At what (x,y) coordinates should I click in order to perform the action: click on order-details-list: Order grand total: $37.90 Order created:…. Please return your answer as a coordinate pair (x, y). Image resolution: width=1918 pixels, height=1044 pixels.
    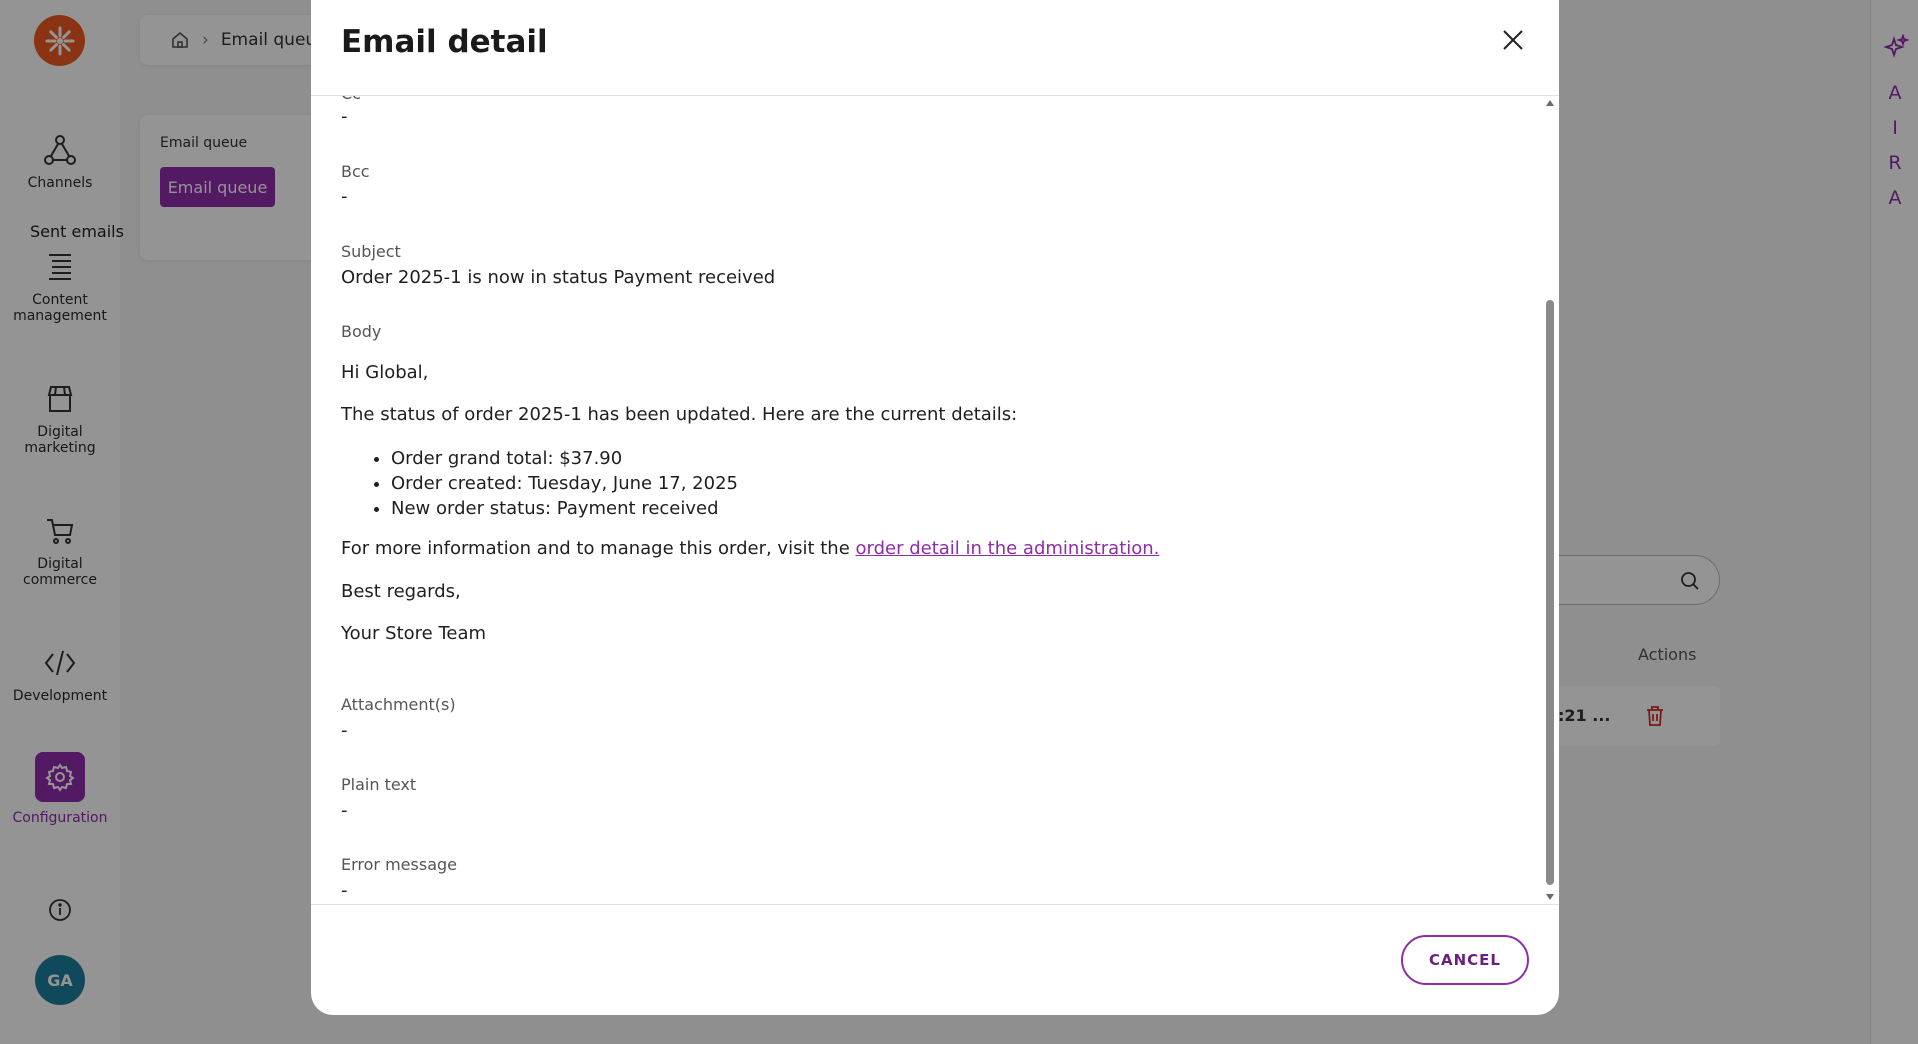
    Looking at the image, I should click on (564, 483).